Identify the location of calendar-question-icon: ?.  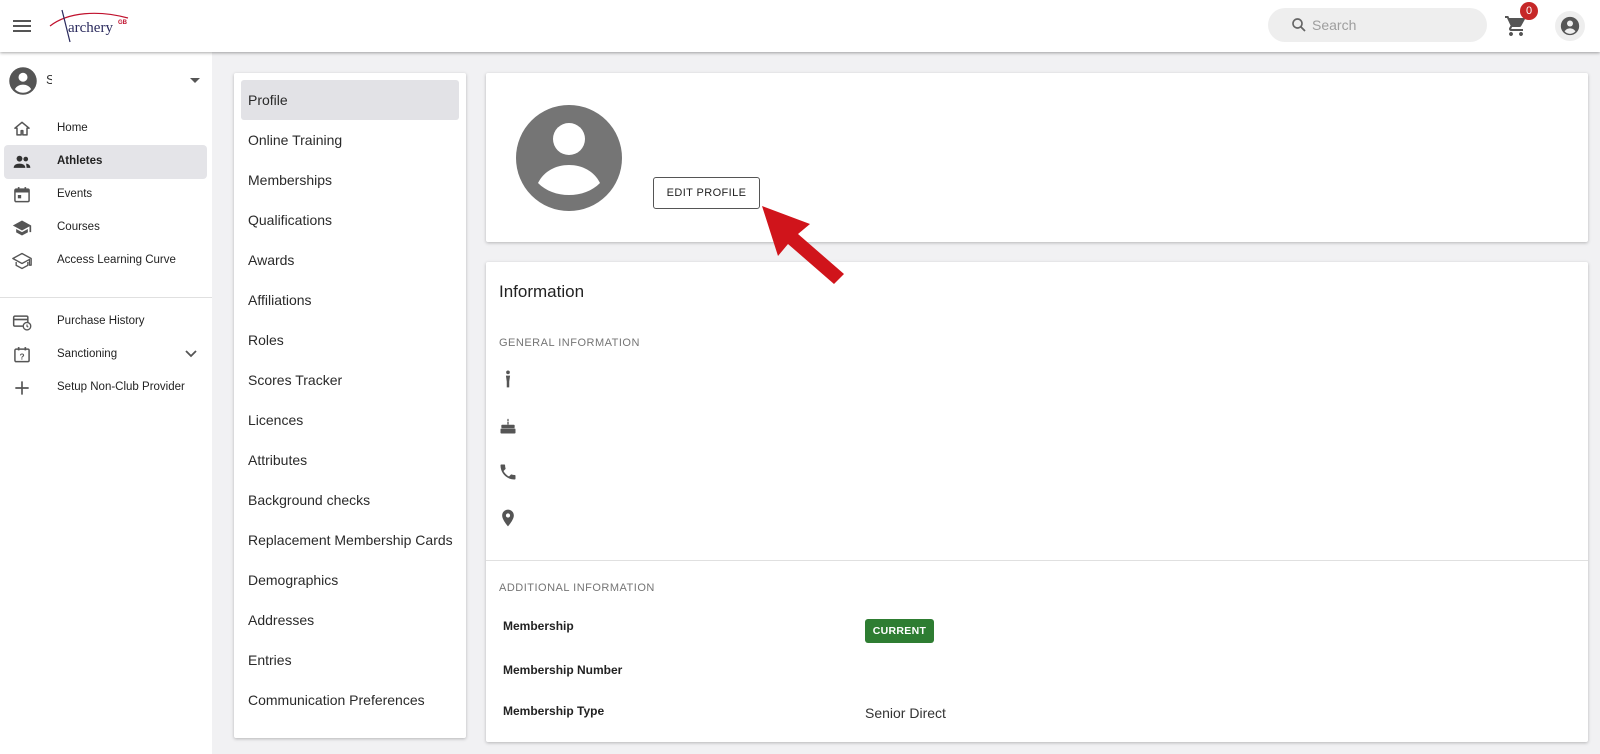
(22, 355).